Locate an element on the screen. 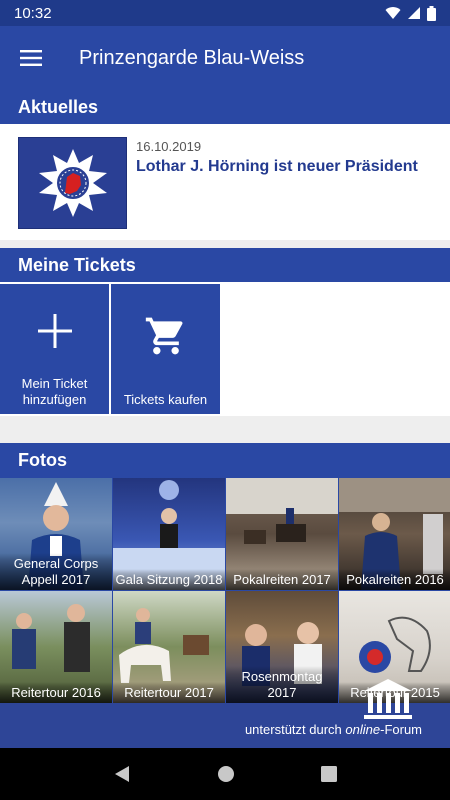 The width and height of the screenshot is (450, 800). guard-star-emblem-icon is located at coordinates (72, 183).